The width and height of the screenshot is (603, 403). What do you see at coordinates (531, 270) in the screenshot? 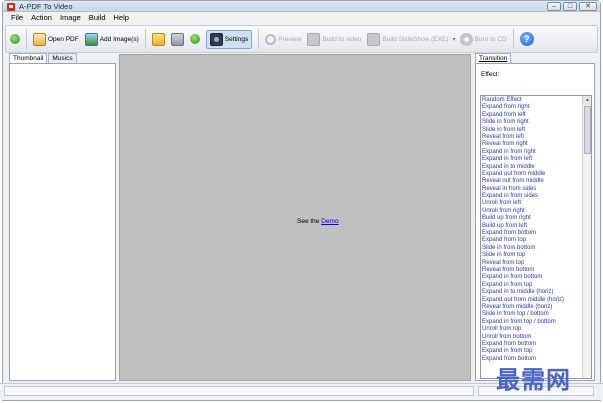
I see `effect-list-item: Reveal from bottom` at bounding box center [531, 270].